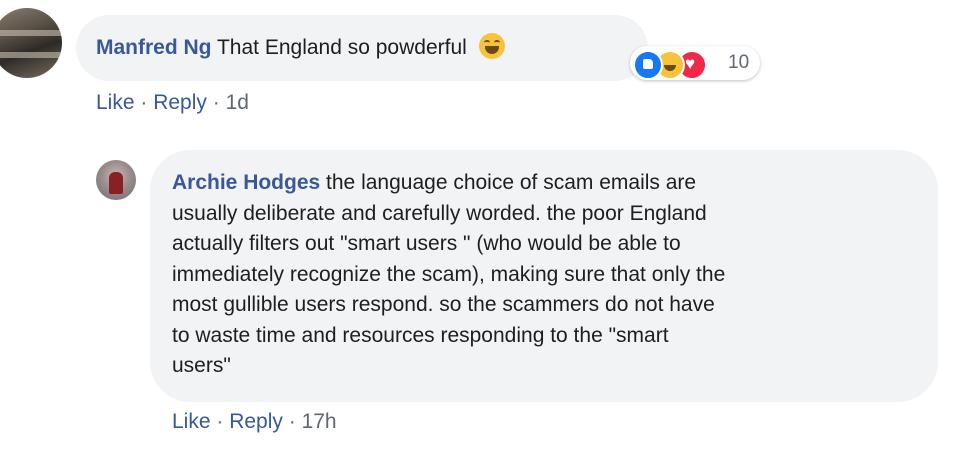  I want to click on reply-actions: Like · Reply · 17h, so click(254, 421).